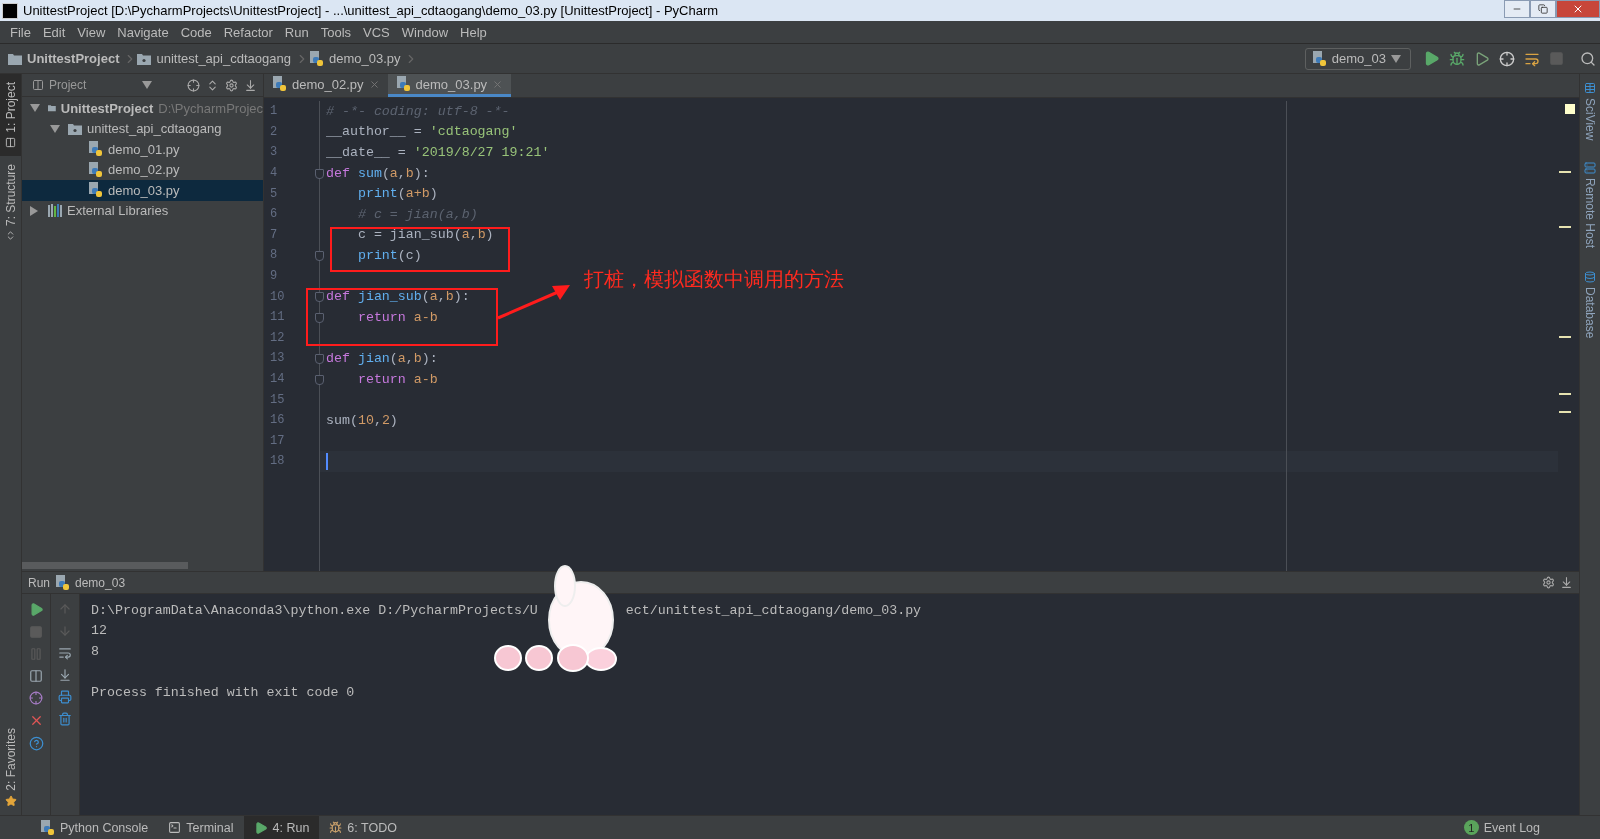  I want to click on tree-item: demo_03.py, so click(142, 190).